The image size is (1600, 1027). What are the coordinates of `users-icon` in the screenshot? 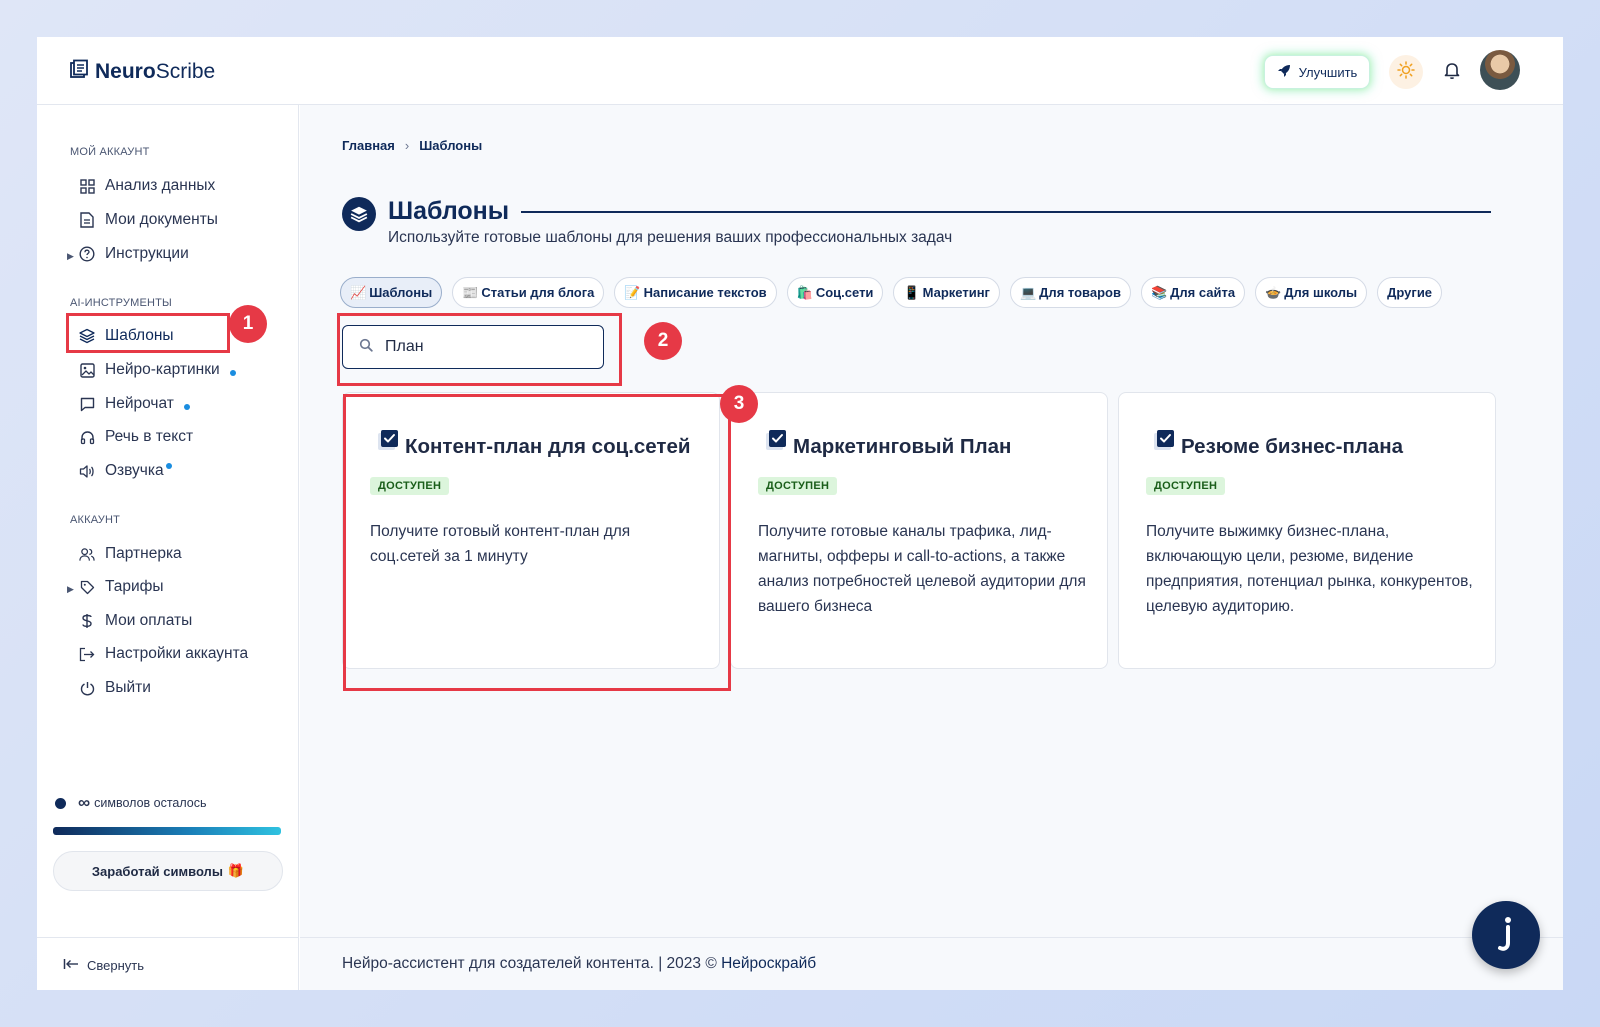 It's located at (87, 554).